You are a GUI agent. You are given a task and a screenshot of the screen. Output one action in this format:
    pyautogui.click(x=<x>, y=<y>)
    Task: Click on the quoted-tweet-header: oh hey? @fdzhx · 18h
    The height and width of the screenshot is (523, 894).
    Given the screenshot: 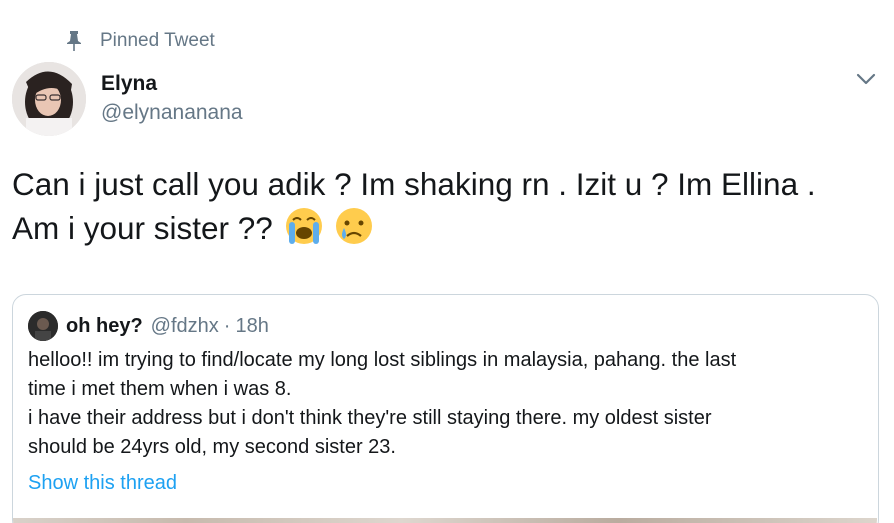 What is the action you would take?
    pyautogui.click(x=148, y=326)
    